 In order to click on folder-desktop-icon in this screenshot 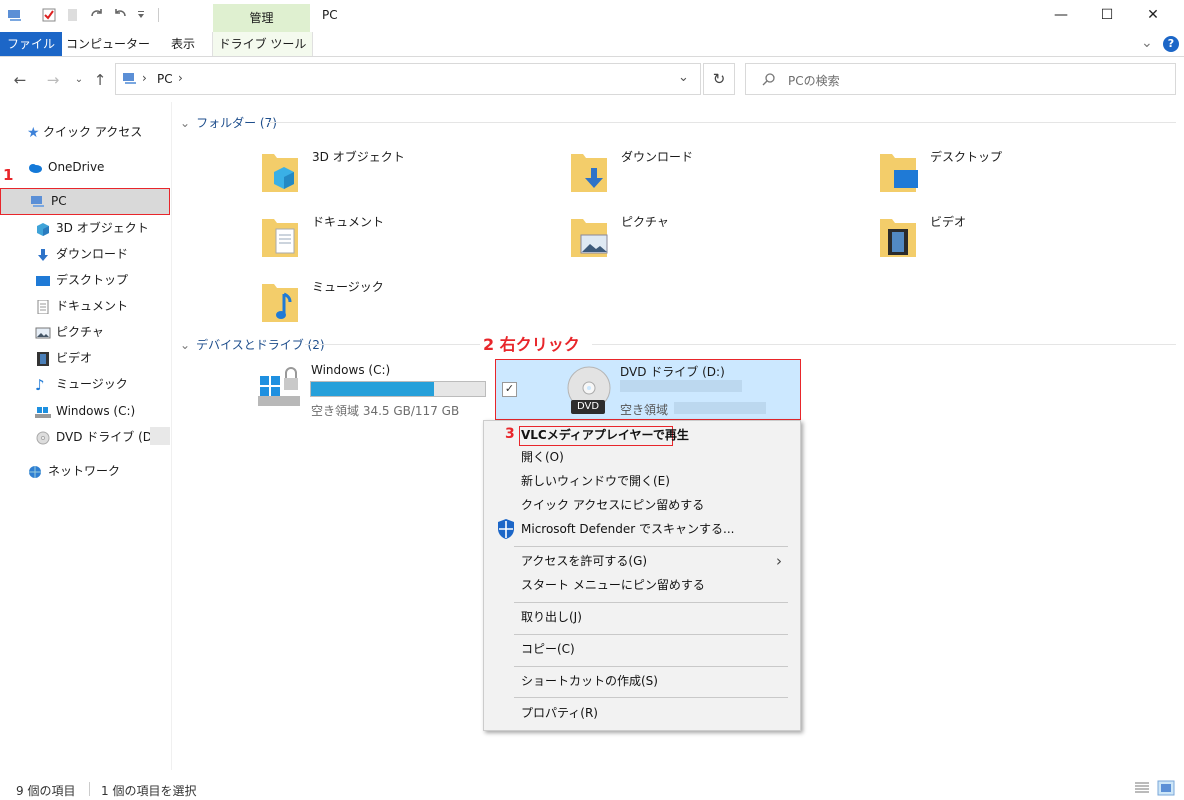, I will do `click(899, 173)`.